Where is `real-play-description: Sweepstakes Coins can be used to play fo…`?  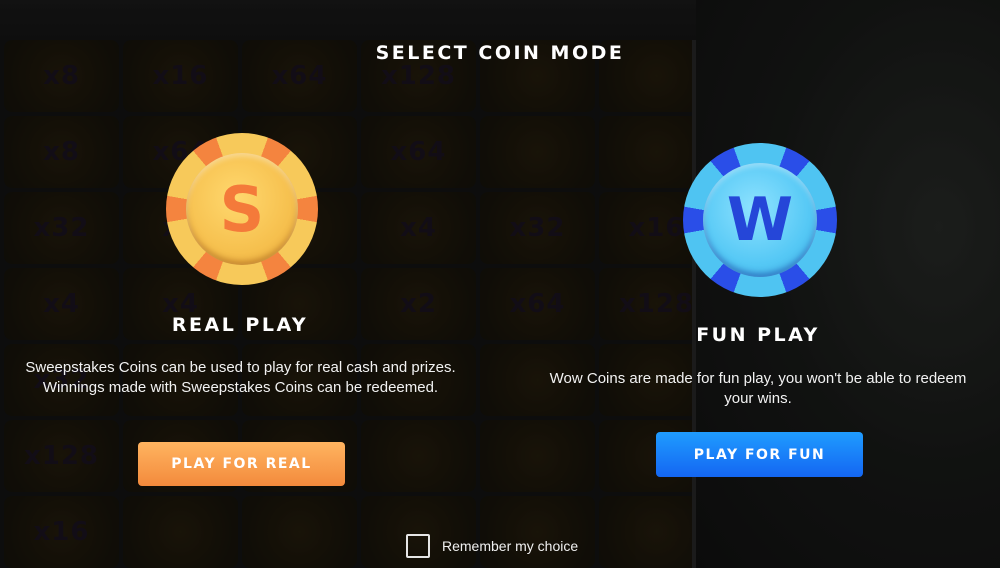
real-play-description: Sweepstakes Coins can be used to play fo… is located at coordinates (240, 377).